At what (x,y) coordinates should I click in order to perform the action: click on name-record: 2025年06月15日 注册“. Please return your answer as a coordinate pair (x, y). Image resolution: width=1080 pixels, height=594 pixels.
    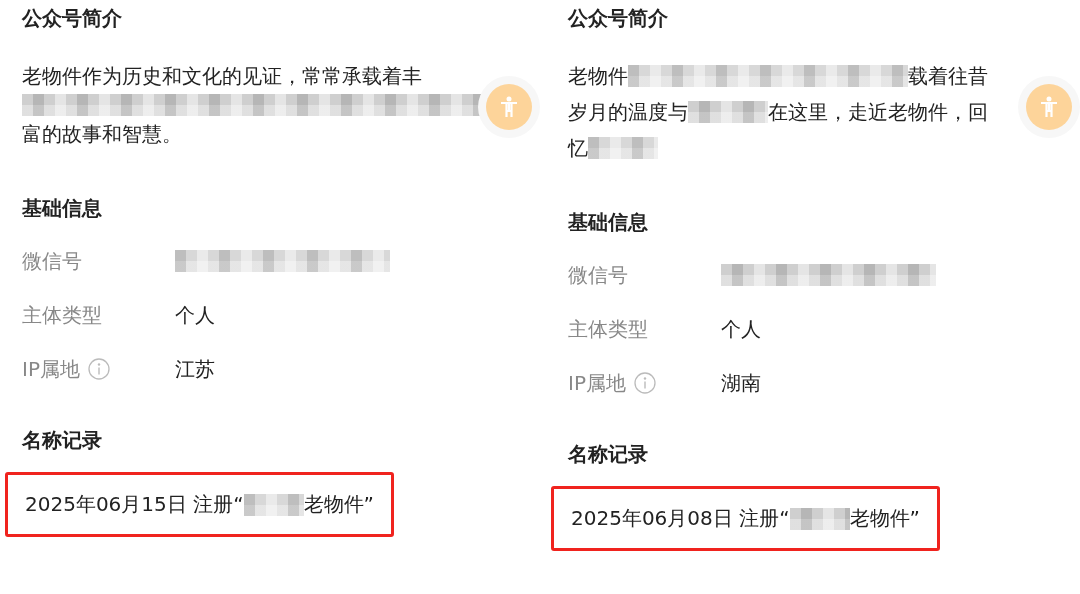
    Looking at the image, I should click on (134, 504).